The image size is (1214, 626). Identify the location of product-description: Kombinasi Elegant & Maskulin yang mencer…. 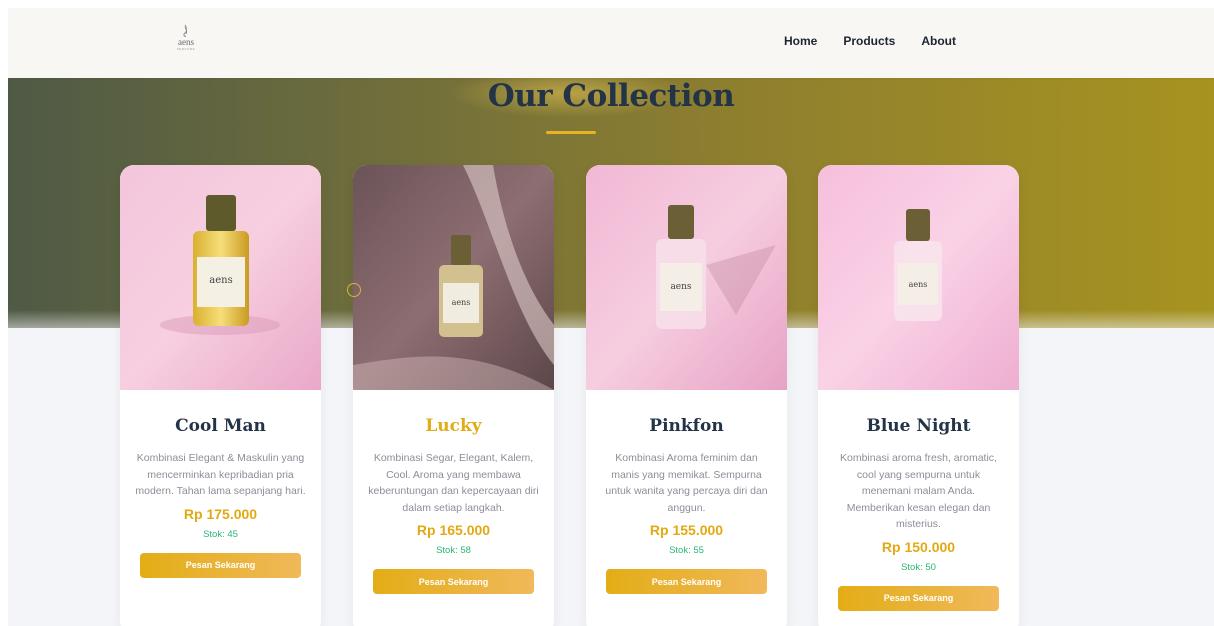
(220, 474).